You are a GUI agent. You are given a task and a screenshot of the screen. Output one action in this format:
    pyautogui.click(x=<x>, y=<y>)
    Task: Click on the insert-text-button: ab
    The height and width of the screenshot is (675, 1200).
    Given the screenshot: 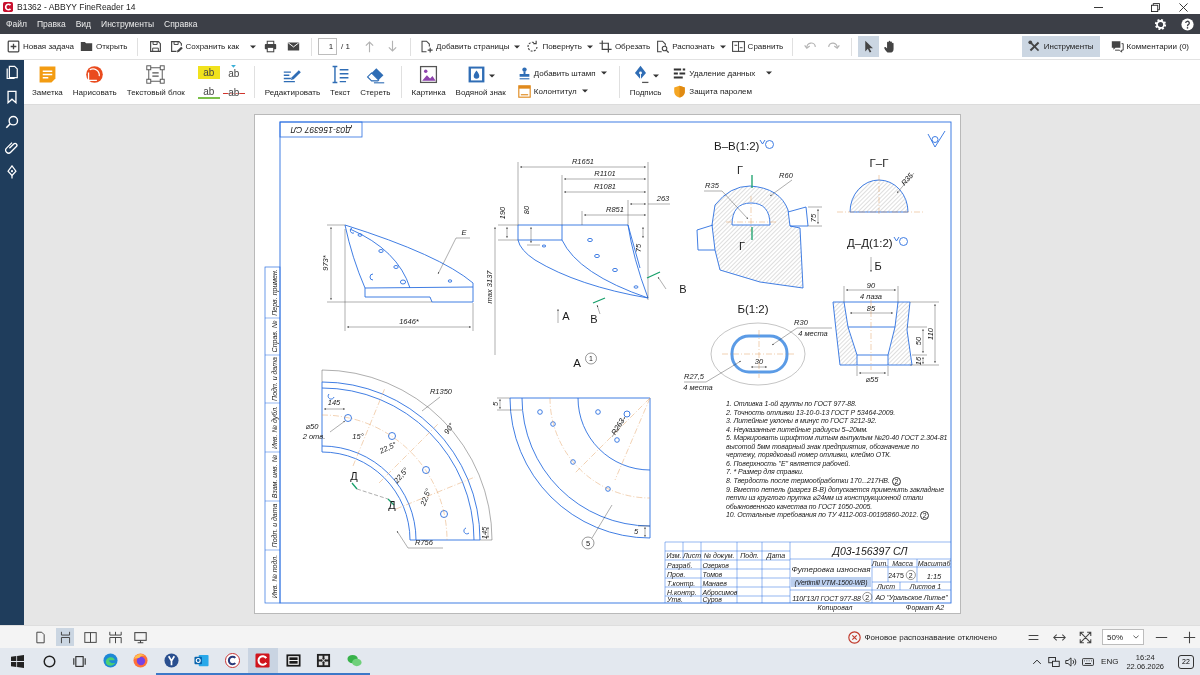 What is the action you would take?
    pyautogui.click(x=233, y=72)
    